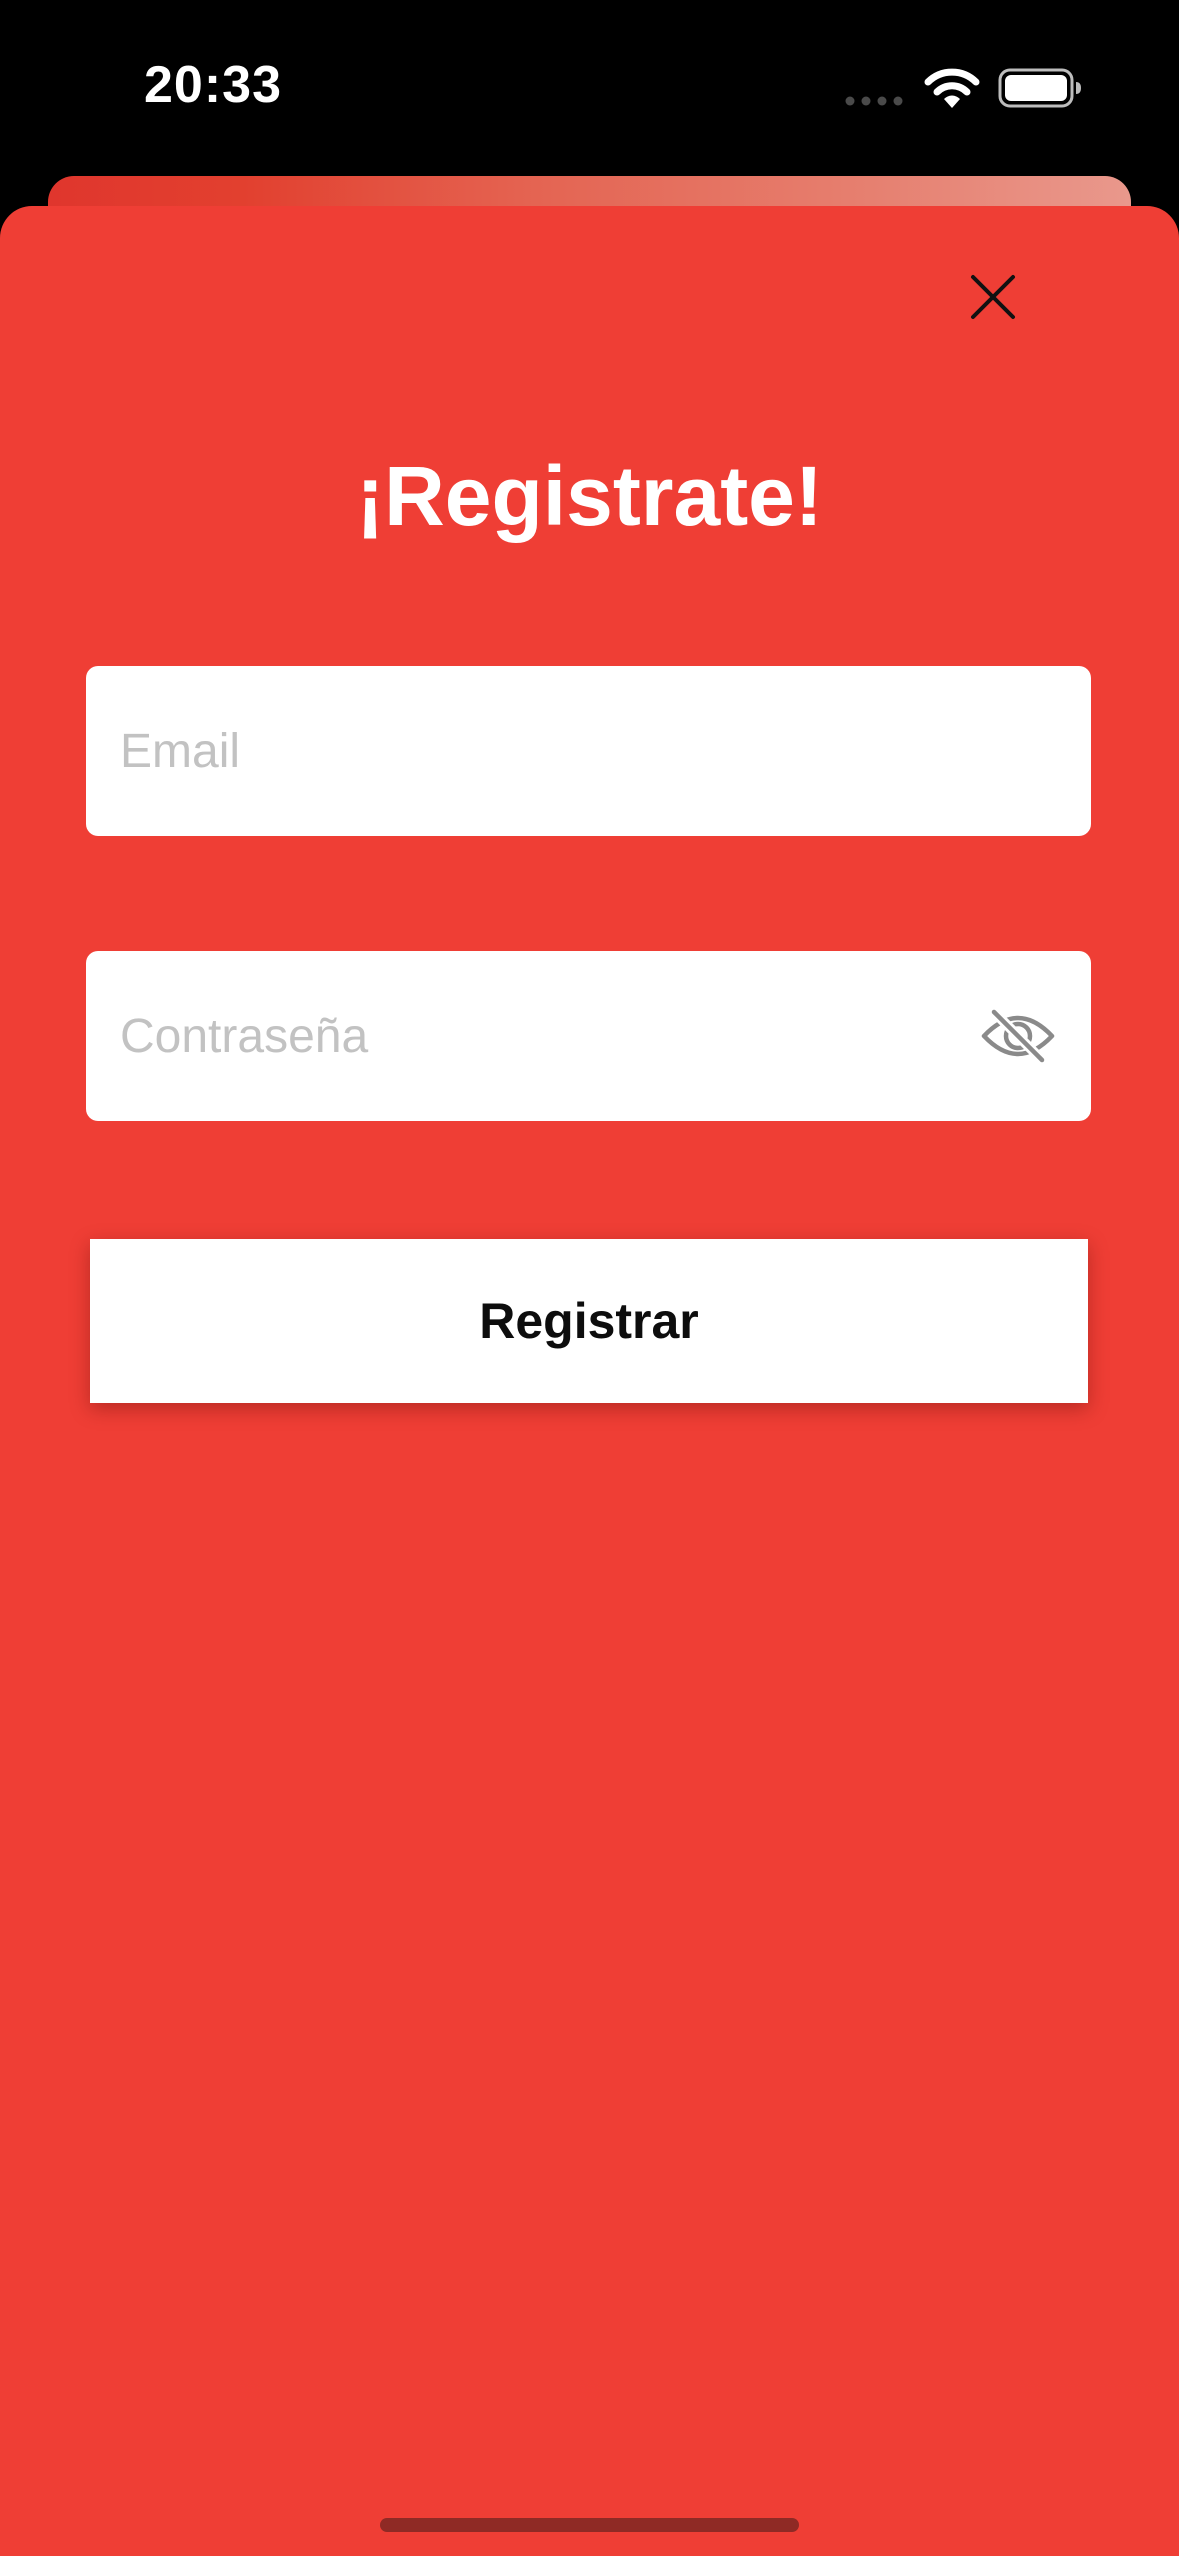 The height and width of the screenshot is (2556, 1179). What do you see at coordinates (560, 751) in the screenshot?
I see `email-input` at bounding box center [560, 751].